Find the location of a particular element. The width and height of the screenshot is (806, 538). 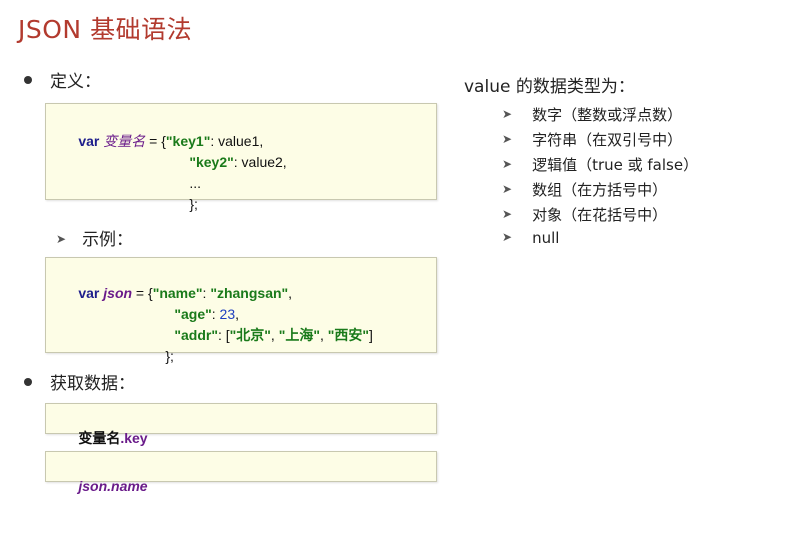

sub-example: ➤ 示例： is located at coordinates (94, 237).